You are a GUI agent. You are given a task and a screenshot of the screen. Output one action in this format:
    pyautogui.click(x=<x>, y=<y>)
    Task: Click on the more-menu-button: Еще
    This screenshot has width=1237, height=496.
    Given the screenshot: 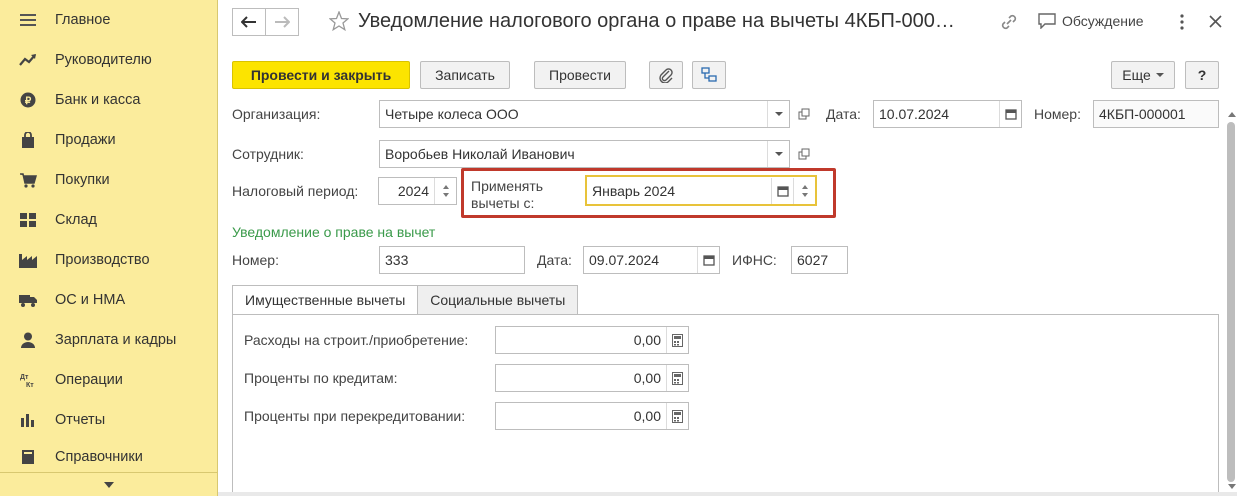 What is the action you would take?
    pyautogui.click(x=1143, y=75)
    